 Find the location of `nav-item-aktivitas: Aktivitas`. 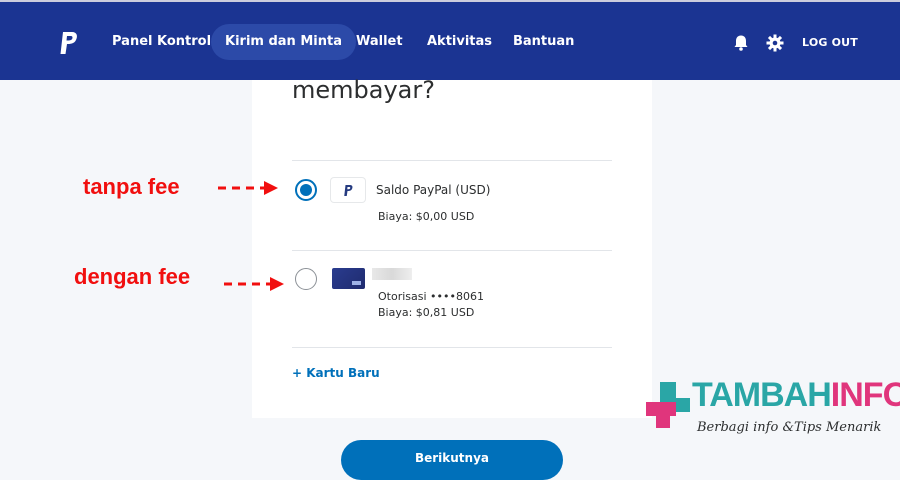

nav-item-aktivitas: Aktivitas is located at coordinates (459, 42).